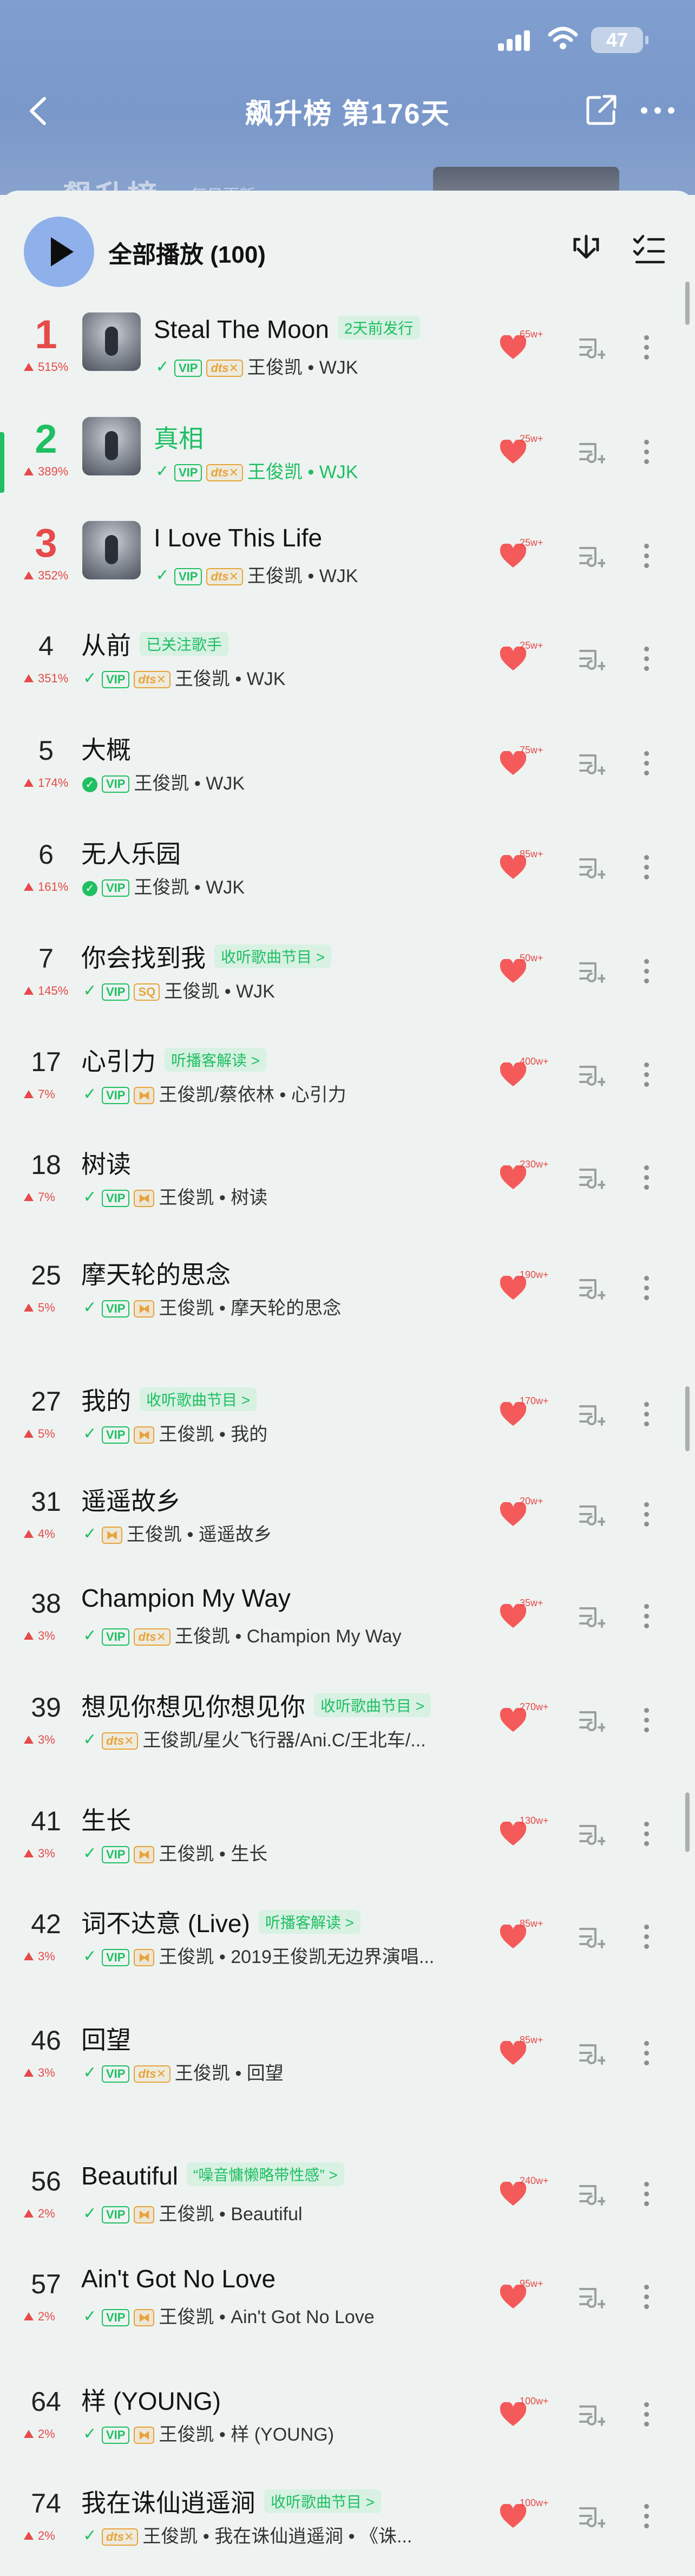  Describe the element at coordinates (213, 1198) in the screenshot. I see `song-artists: 王俊凯 • 树读` at that location.